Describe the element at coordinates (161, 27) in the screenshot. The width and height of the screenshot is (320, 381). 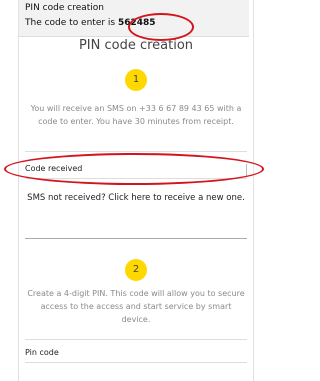
I see `code-highlight-annotation` at that location.